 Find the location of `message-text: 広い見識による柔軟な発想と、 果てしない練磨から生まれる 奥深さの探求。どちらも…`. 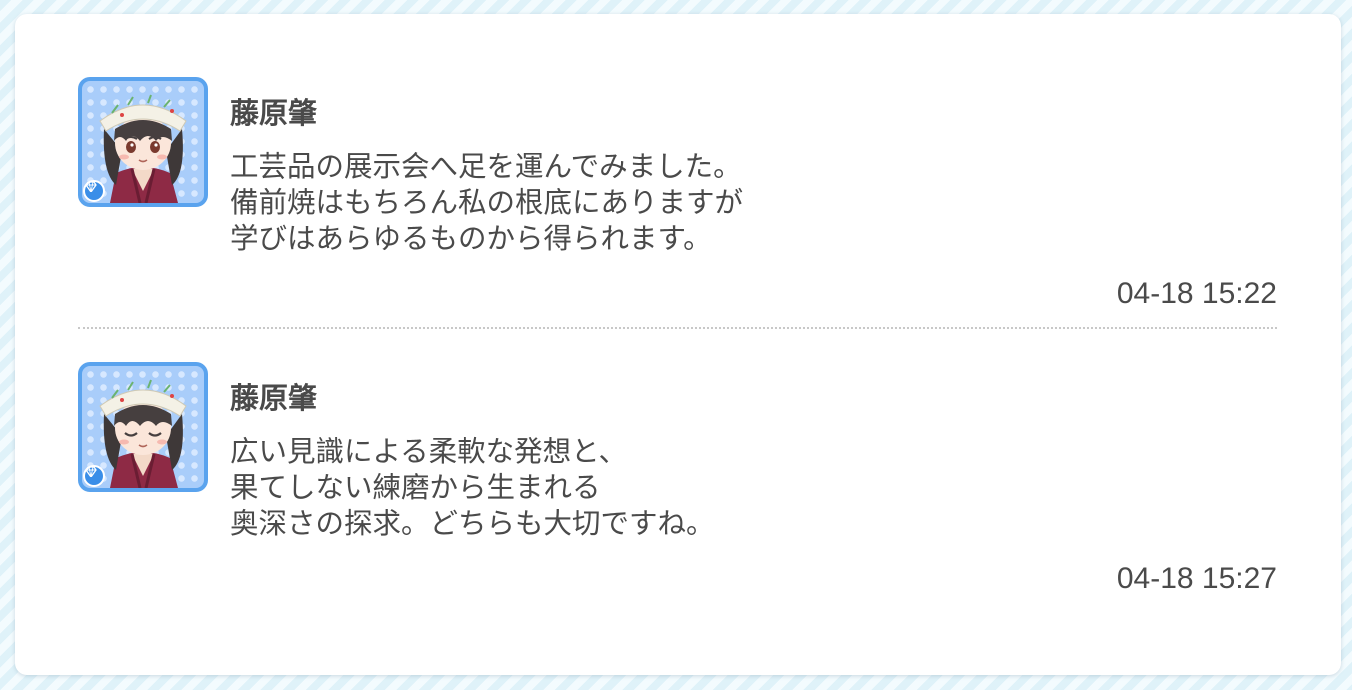

message-text: 広い見識による柔軟な発想と、 果てしない練磨から生まれる 奥深さの探求。どちらも… is located at coordinates (610, 488).